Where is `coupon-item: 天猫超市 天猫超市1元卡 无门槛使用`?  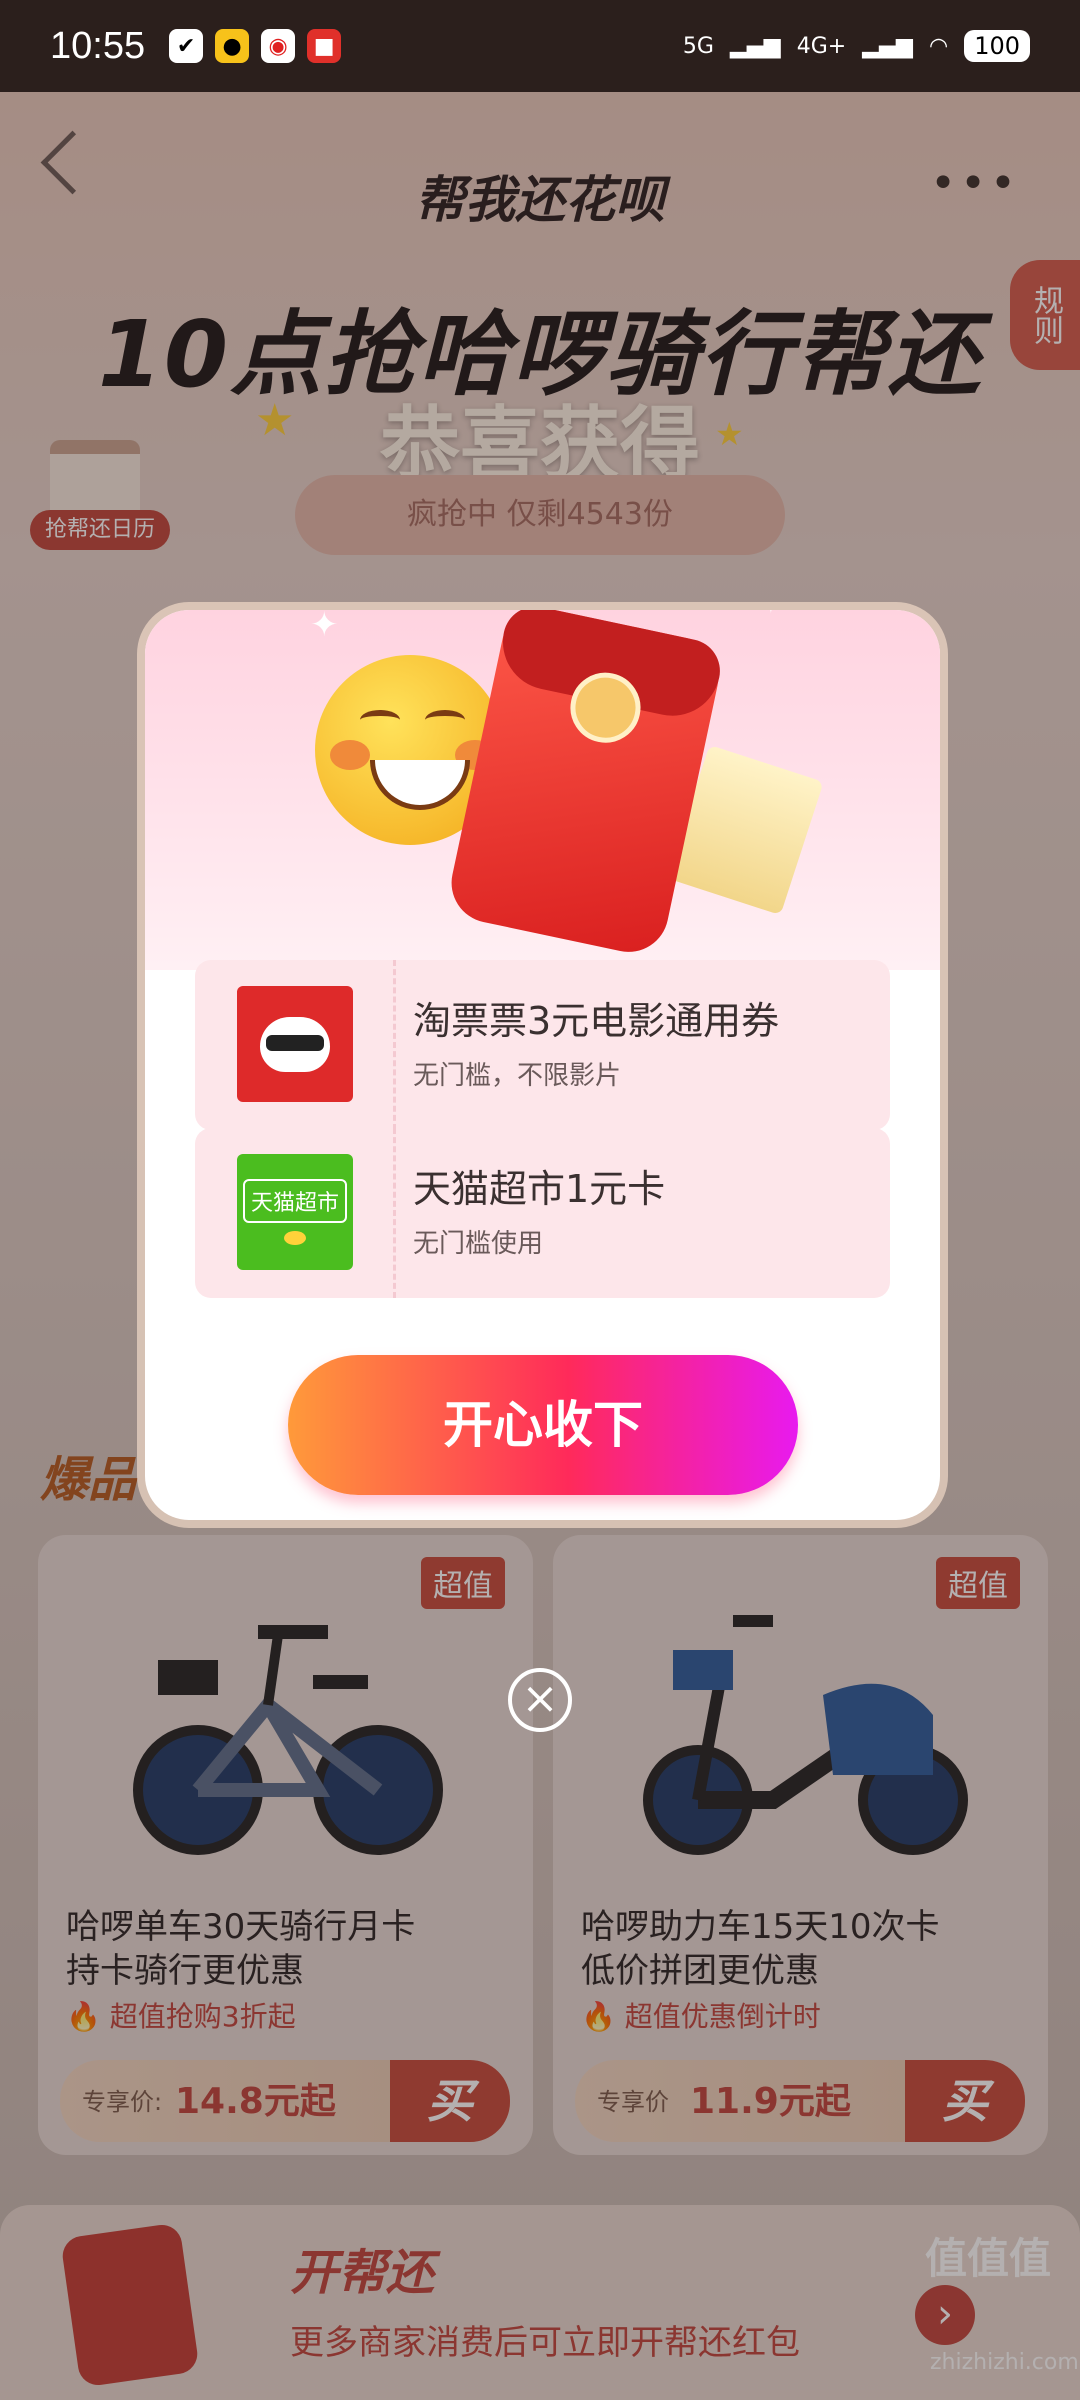
coupon-item: 天猫超市 天猫超市1元卡 无门槛使用 is located at coordinates (542, 1213).